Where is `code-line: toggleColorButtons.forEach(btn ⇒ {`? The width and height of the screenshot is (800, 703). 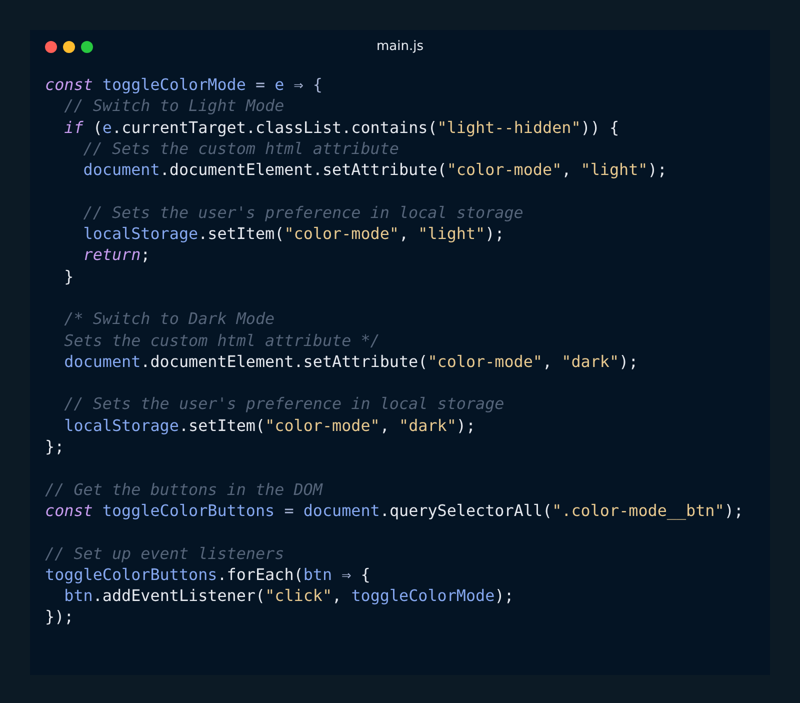 code-line: toggleColorButtons.forEach(btn ⇒ { is located at coordinates (208, 575).